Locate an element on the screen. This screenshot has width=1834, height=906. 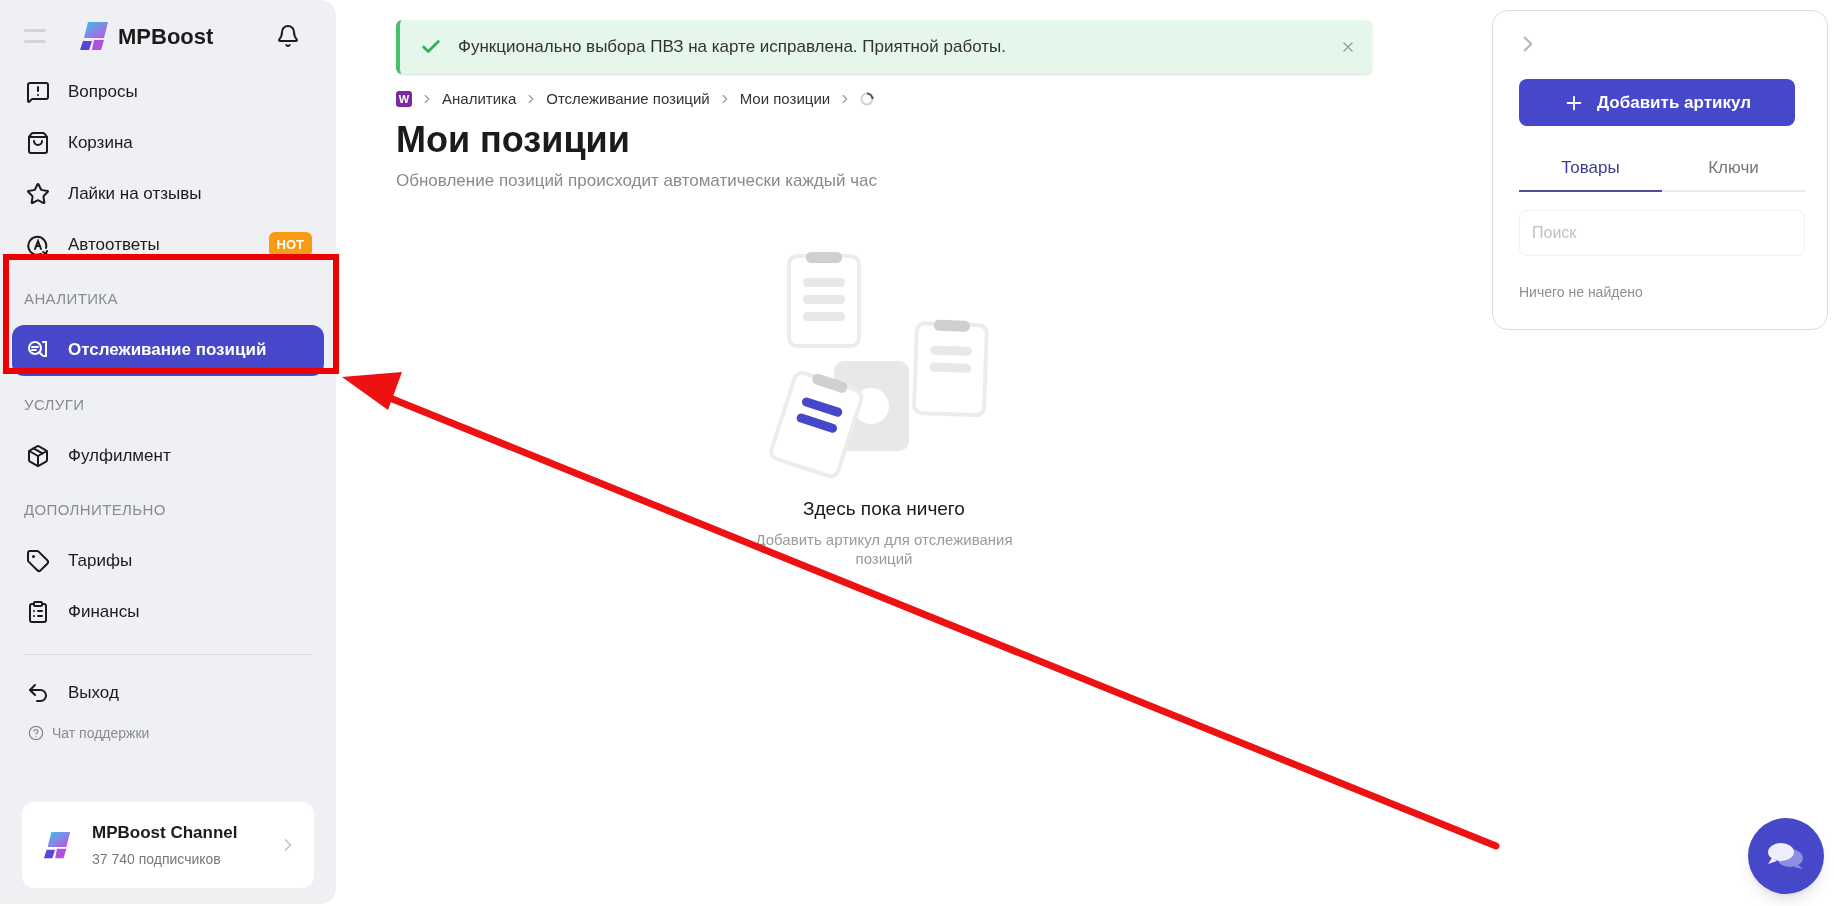
page-title: Мои позиции is located at coordinates (513, 139).